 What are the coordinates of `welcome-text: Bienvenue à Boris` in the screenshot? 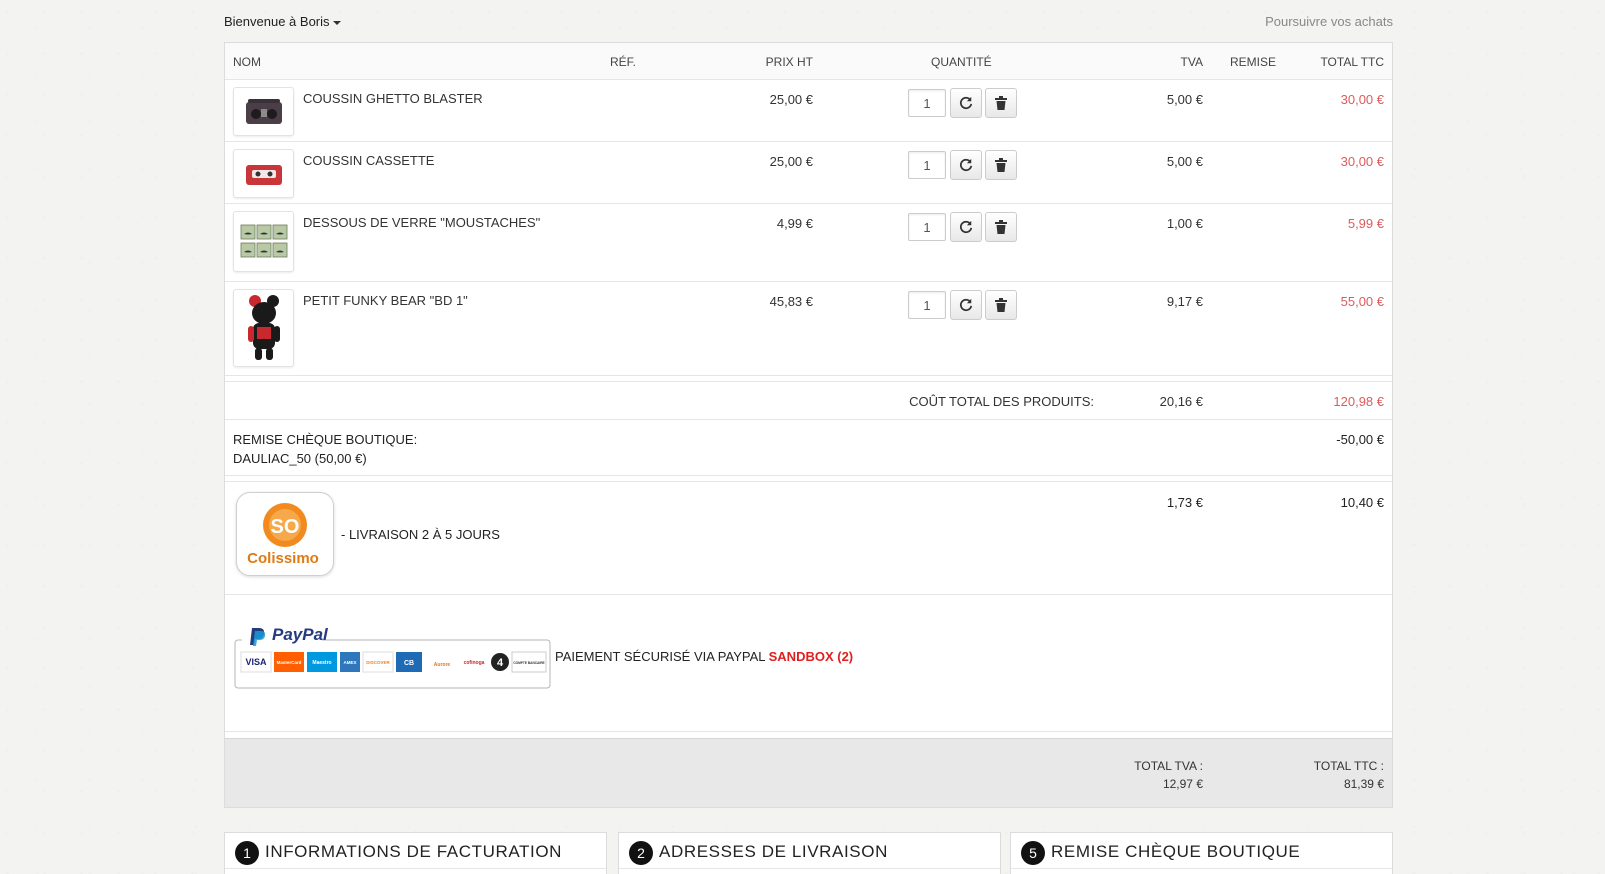 It's located at (277, 21).